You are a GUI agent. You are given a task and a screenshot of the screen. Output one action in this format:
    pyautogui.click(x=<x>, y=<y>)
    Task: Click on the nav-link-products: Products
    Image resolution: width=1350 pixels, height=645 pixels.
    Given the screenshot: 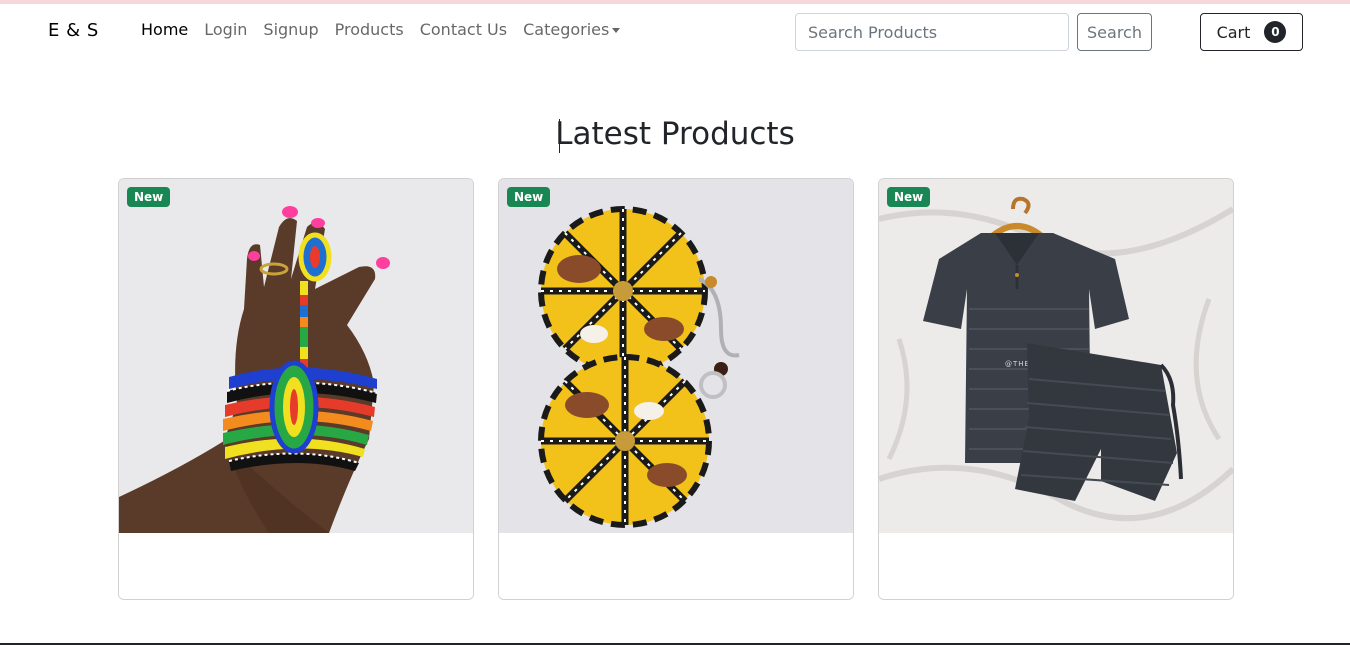 What is the action you would take?
    pyautogui.click(x=369, y=29)
    